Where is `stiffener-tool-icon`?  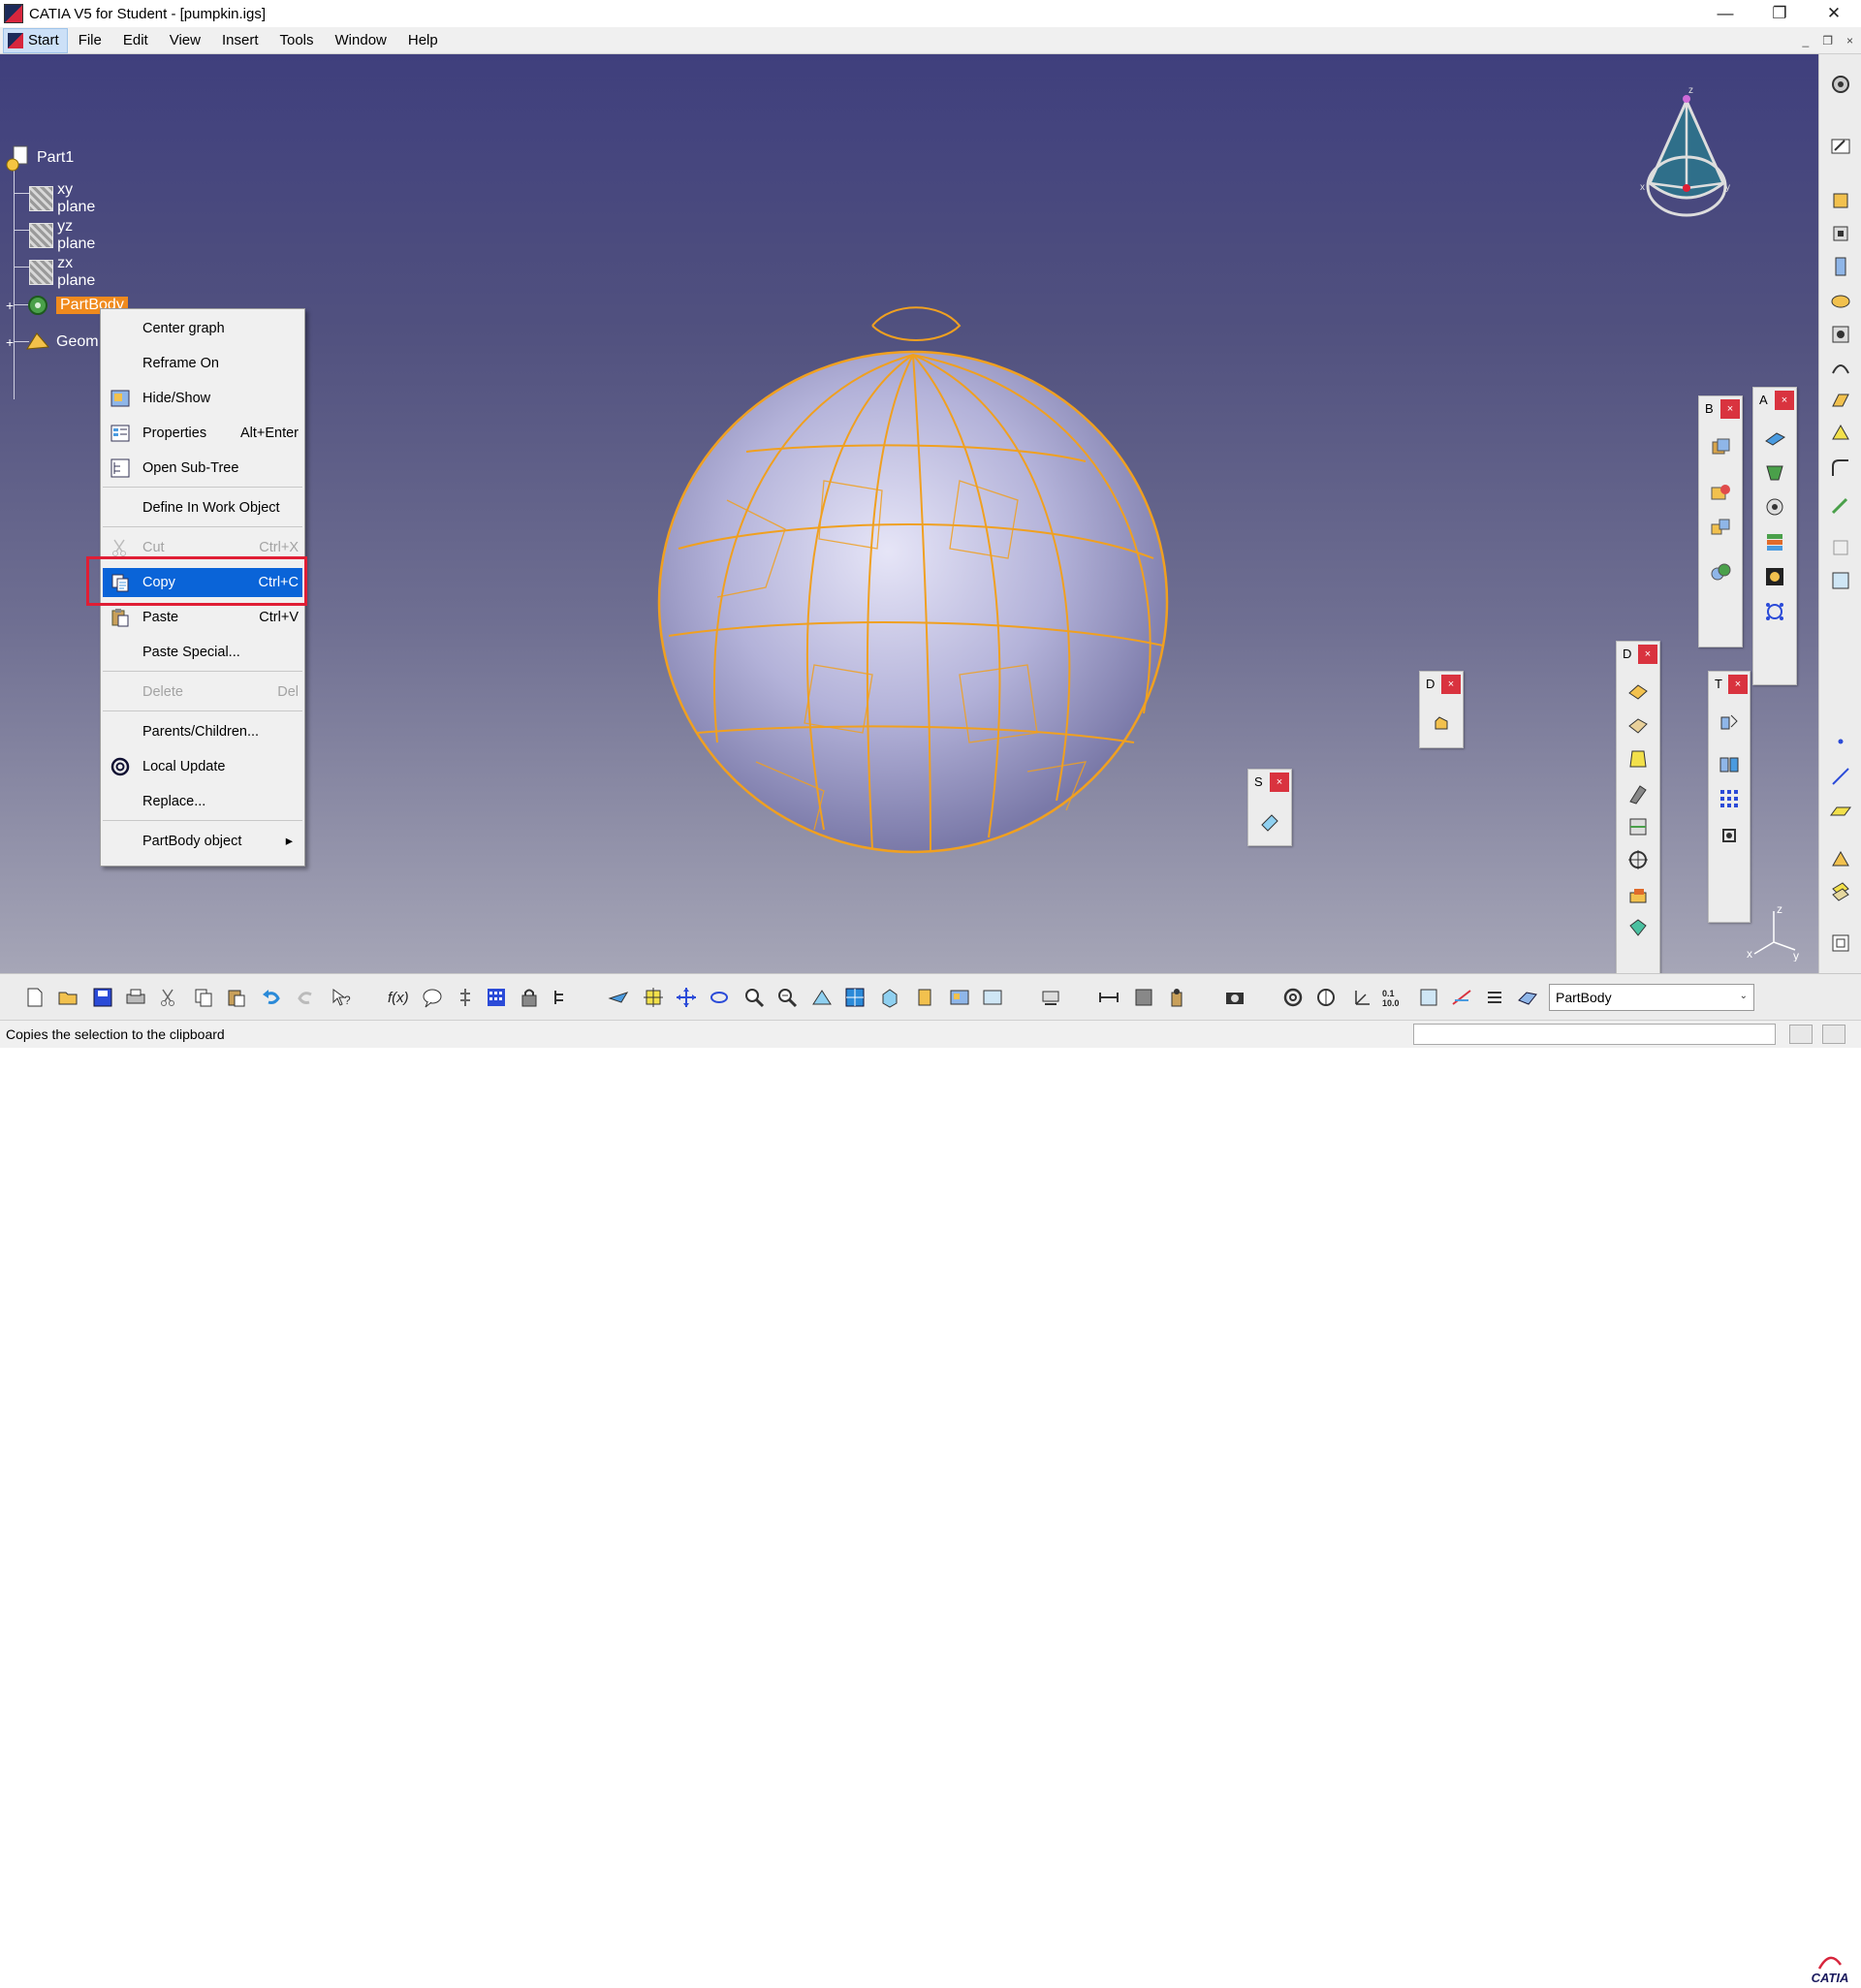
stiffener-tool-icon is located at coordinates (1840, 433).